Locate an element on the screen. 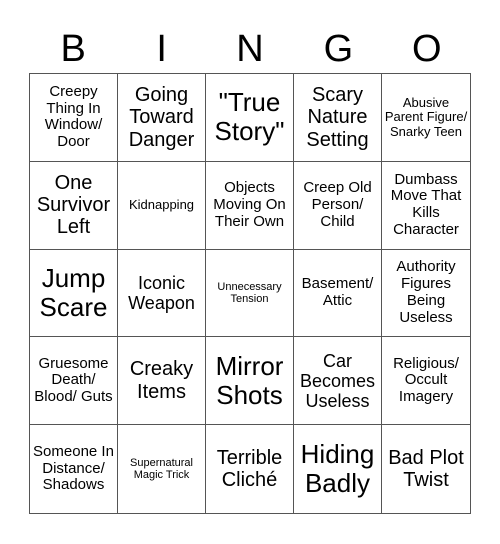 The image size is (500, 544). bingo-cell: "True Story" is located at coordinates (250, 118).